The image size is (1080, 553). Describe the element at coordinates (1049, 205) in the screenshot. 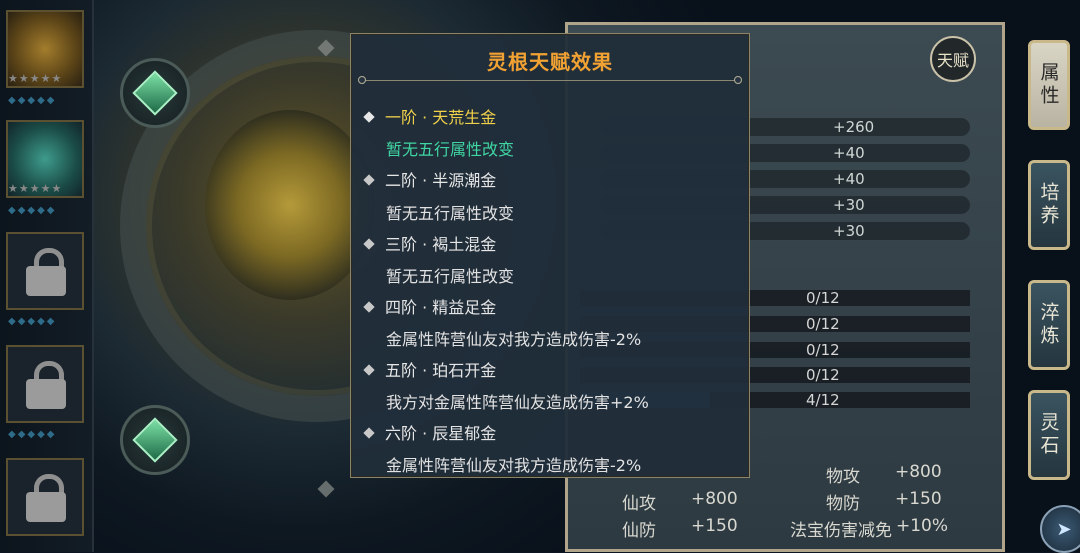

I see `tab-cultivate: 培养` at that location.